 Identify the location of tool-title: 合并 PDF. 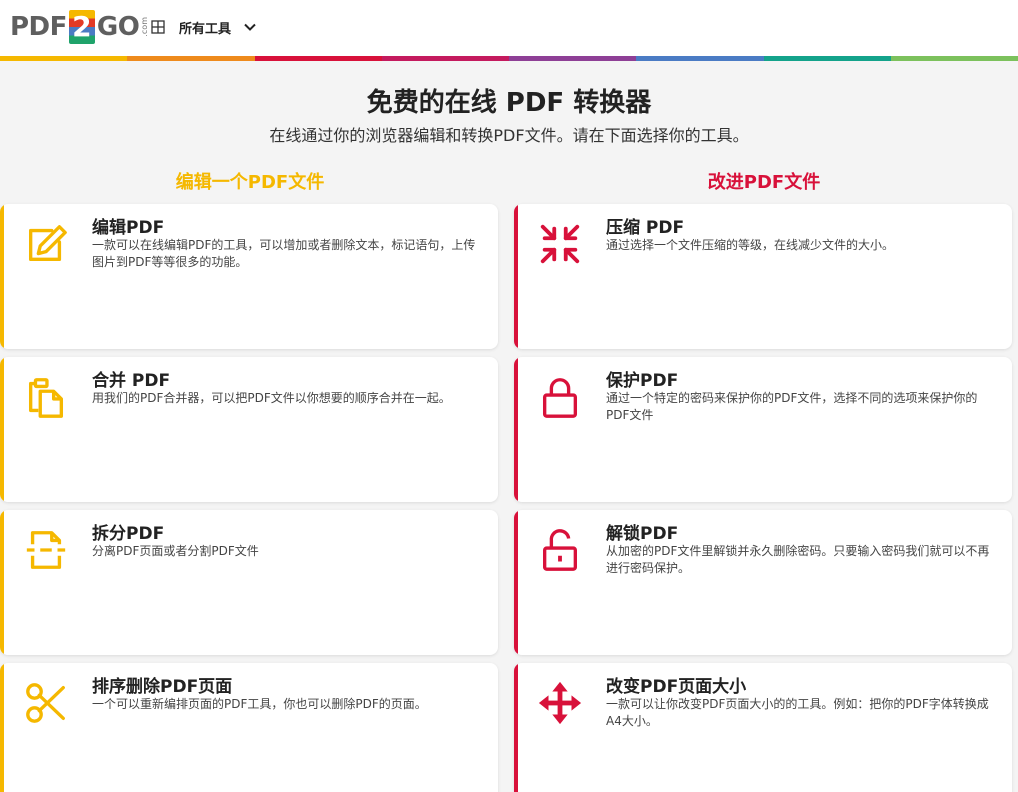
(131, 381).